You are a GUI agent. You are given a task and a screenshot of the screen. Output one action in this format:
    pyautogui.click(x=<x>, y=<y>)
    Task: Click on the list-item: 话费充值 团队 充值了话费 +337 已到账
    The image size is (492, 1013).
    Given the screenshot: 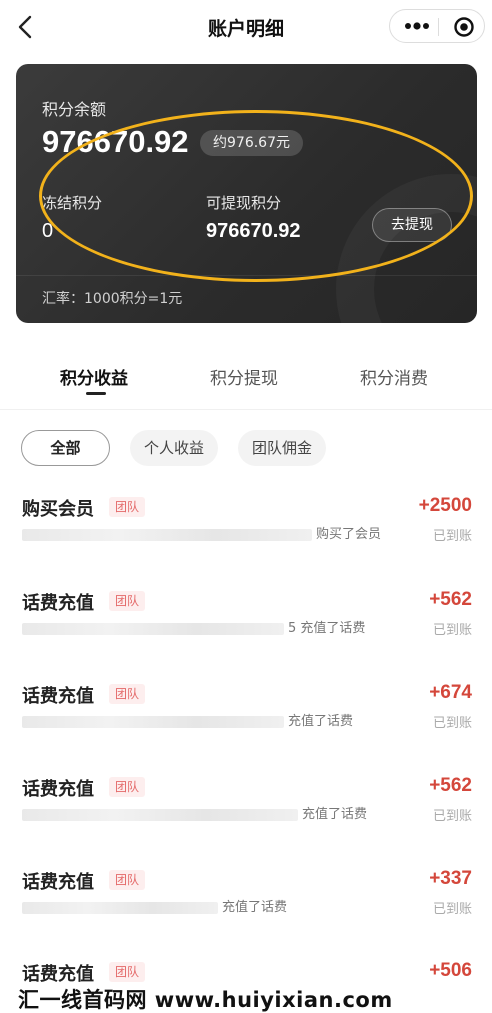 What is the action you would take?
    pyautogui.click(x=246, y=914)
    